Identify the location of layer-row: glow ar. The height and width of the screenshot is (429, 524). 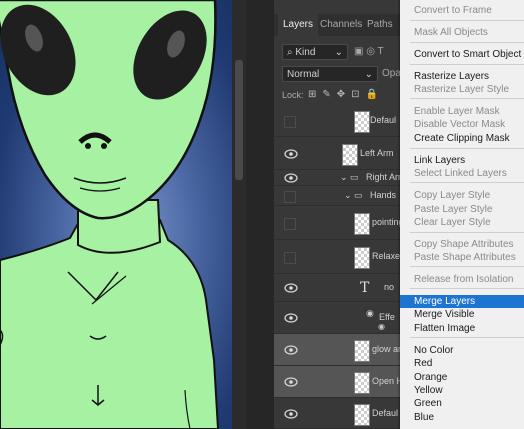
(337, 350).